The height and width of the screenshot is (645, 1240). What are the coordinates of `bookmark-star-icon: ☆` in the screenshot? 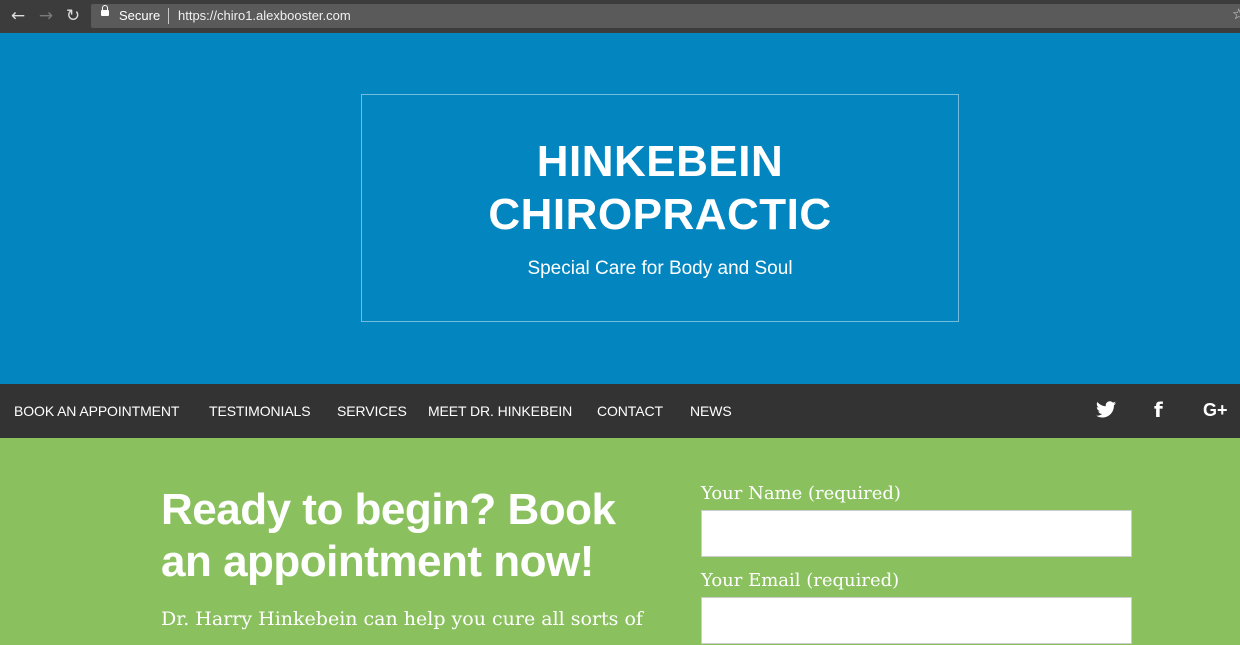 It's located at (1236, 14).